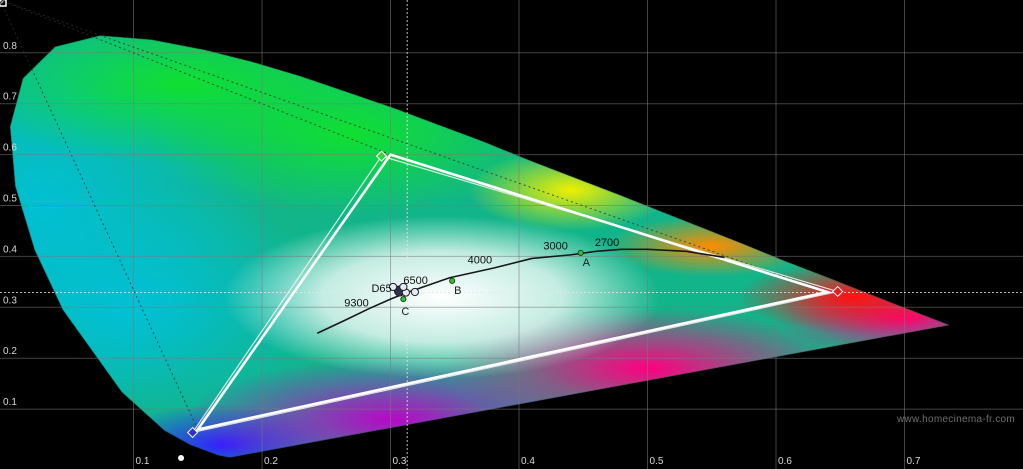 The height and width of the screenshot is (469, 1023). What do you see at coordinates (914, 461) in the screenshot?
I see `x-tick-label: 0.7` at bounding box center [914, 461].